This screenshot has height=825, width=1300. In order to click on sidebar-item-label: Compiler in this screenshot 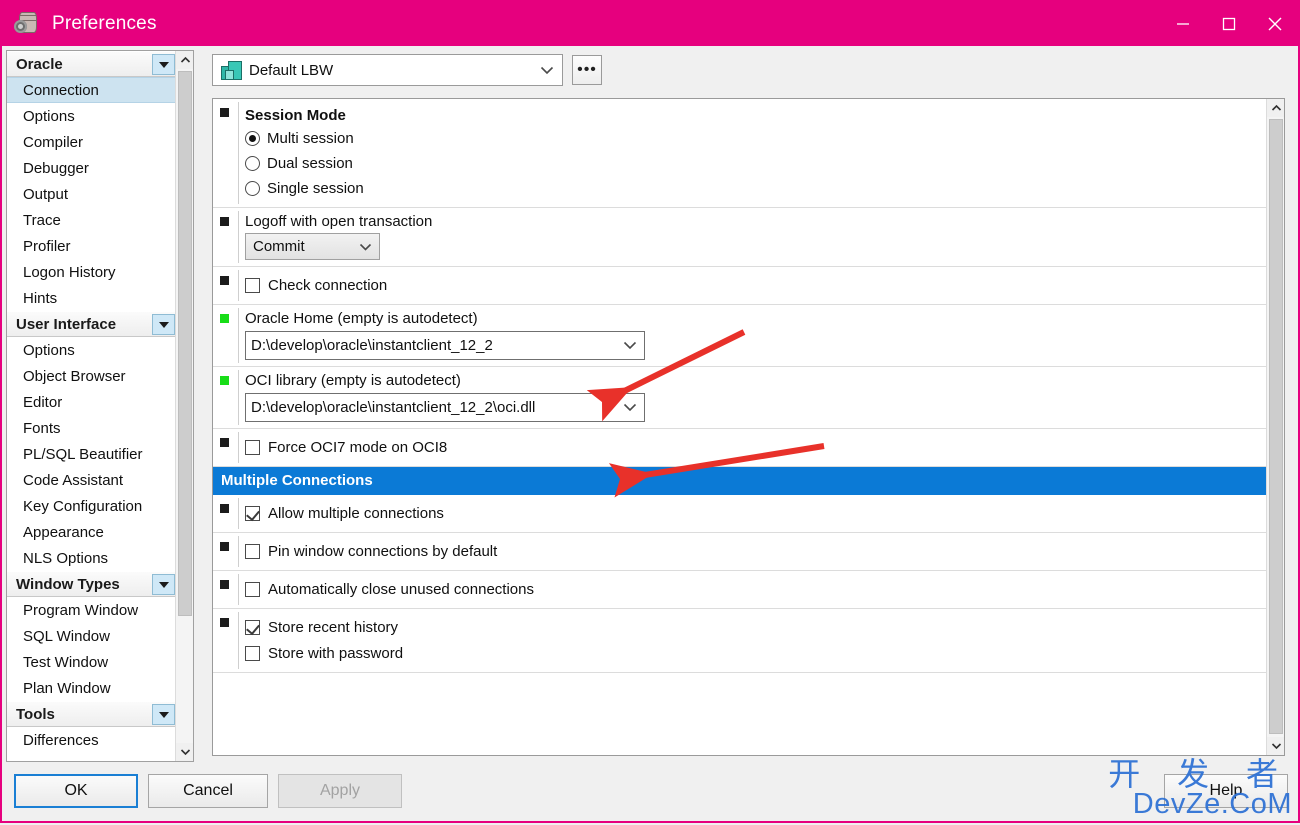, I will do `click(53, 142)`.